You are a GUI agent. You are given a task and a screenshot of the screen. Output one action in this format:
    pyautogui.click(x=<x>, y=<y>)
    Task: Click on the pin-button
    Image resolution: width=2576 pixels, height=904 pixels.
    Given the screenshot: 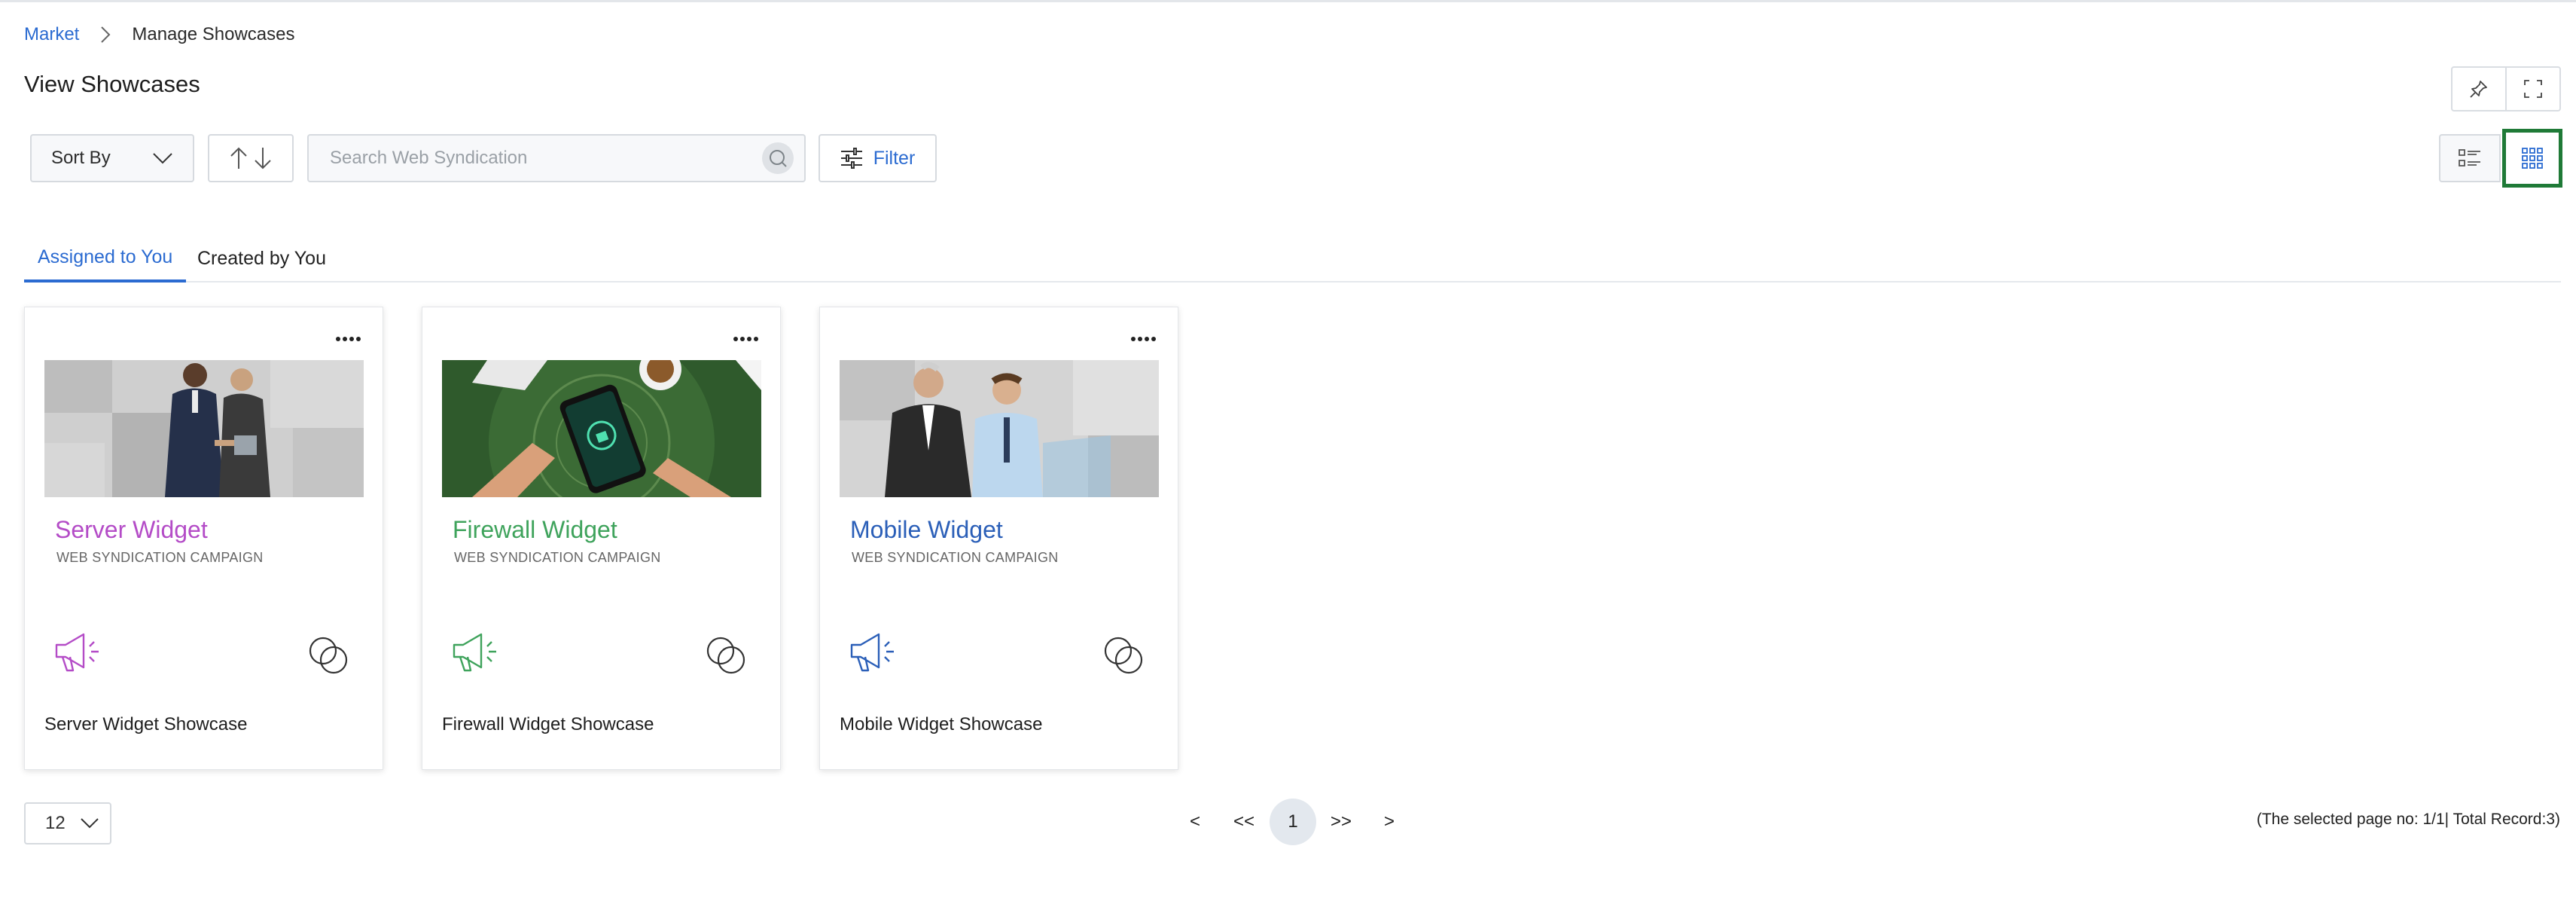 What is the action you would take?
    pyautogui.click(x=2479, y=89)
    